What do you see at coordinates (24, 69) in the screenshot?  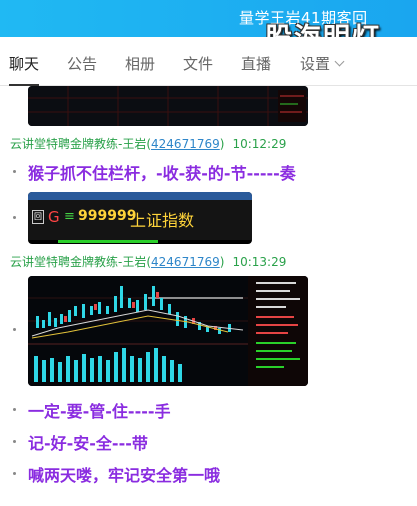 I see `tab-chat: 聊天` at bounding box center [24, 69].